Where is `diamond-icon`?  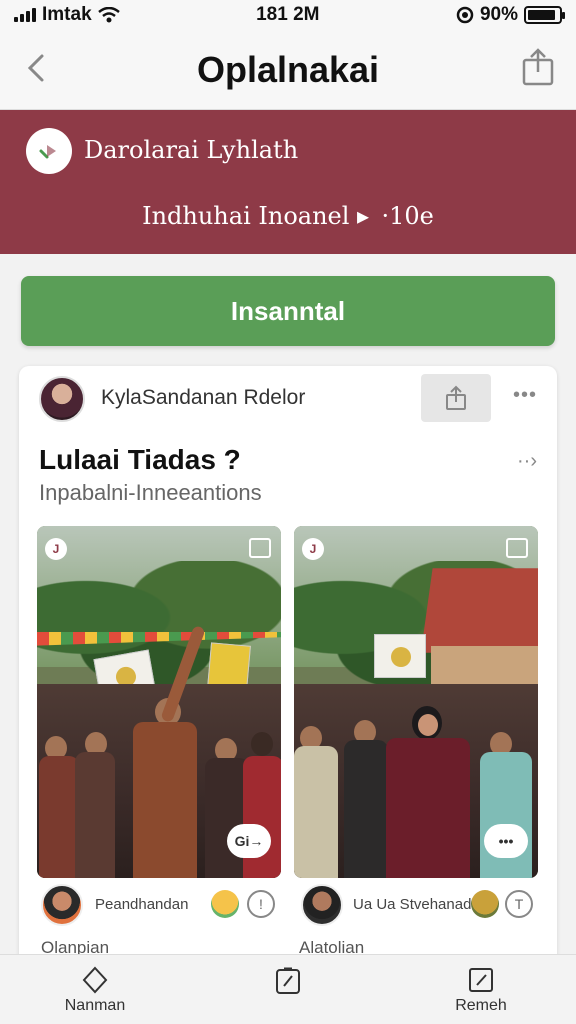
diamond-icon is located at coordinates (95, 980).